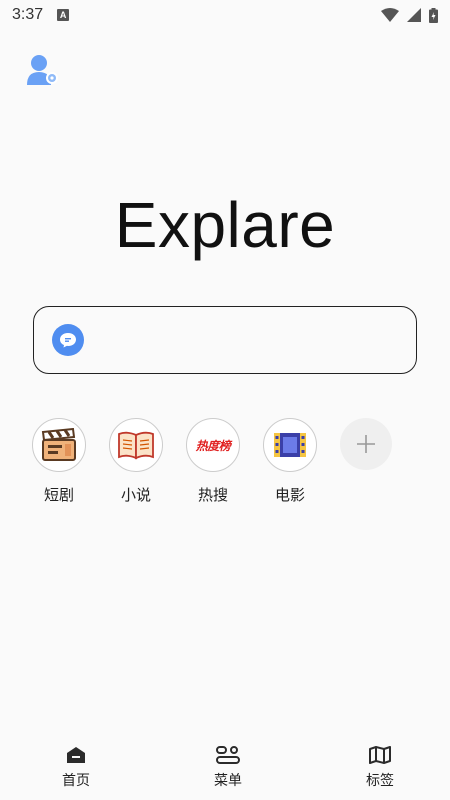 The height and width of the screenshot is (800, 450). What do you see at coordinates (212, 495) in the screenshot?
I see `shortcut-label: 热搜` at bounding box center [212, 495].